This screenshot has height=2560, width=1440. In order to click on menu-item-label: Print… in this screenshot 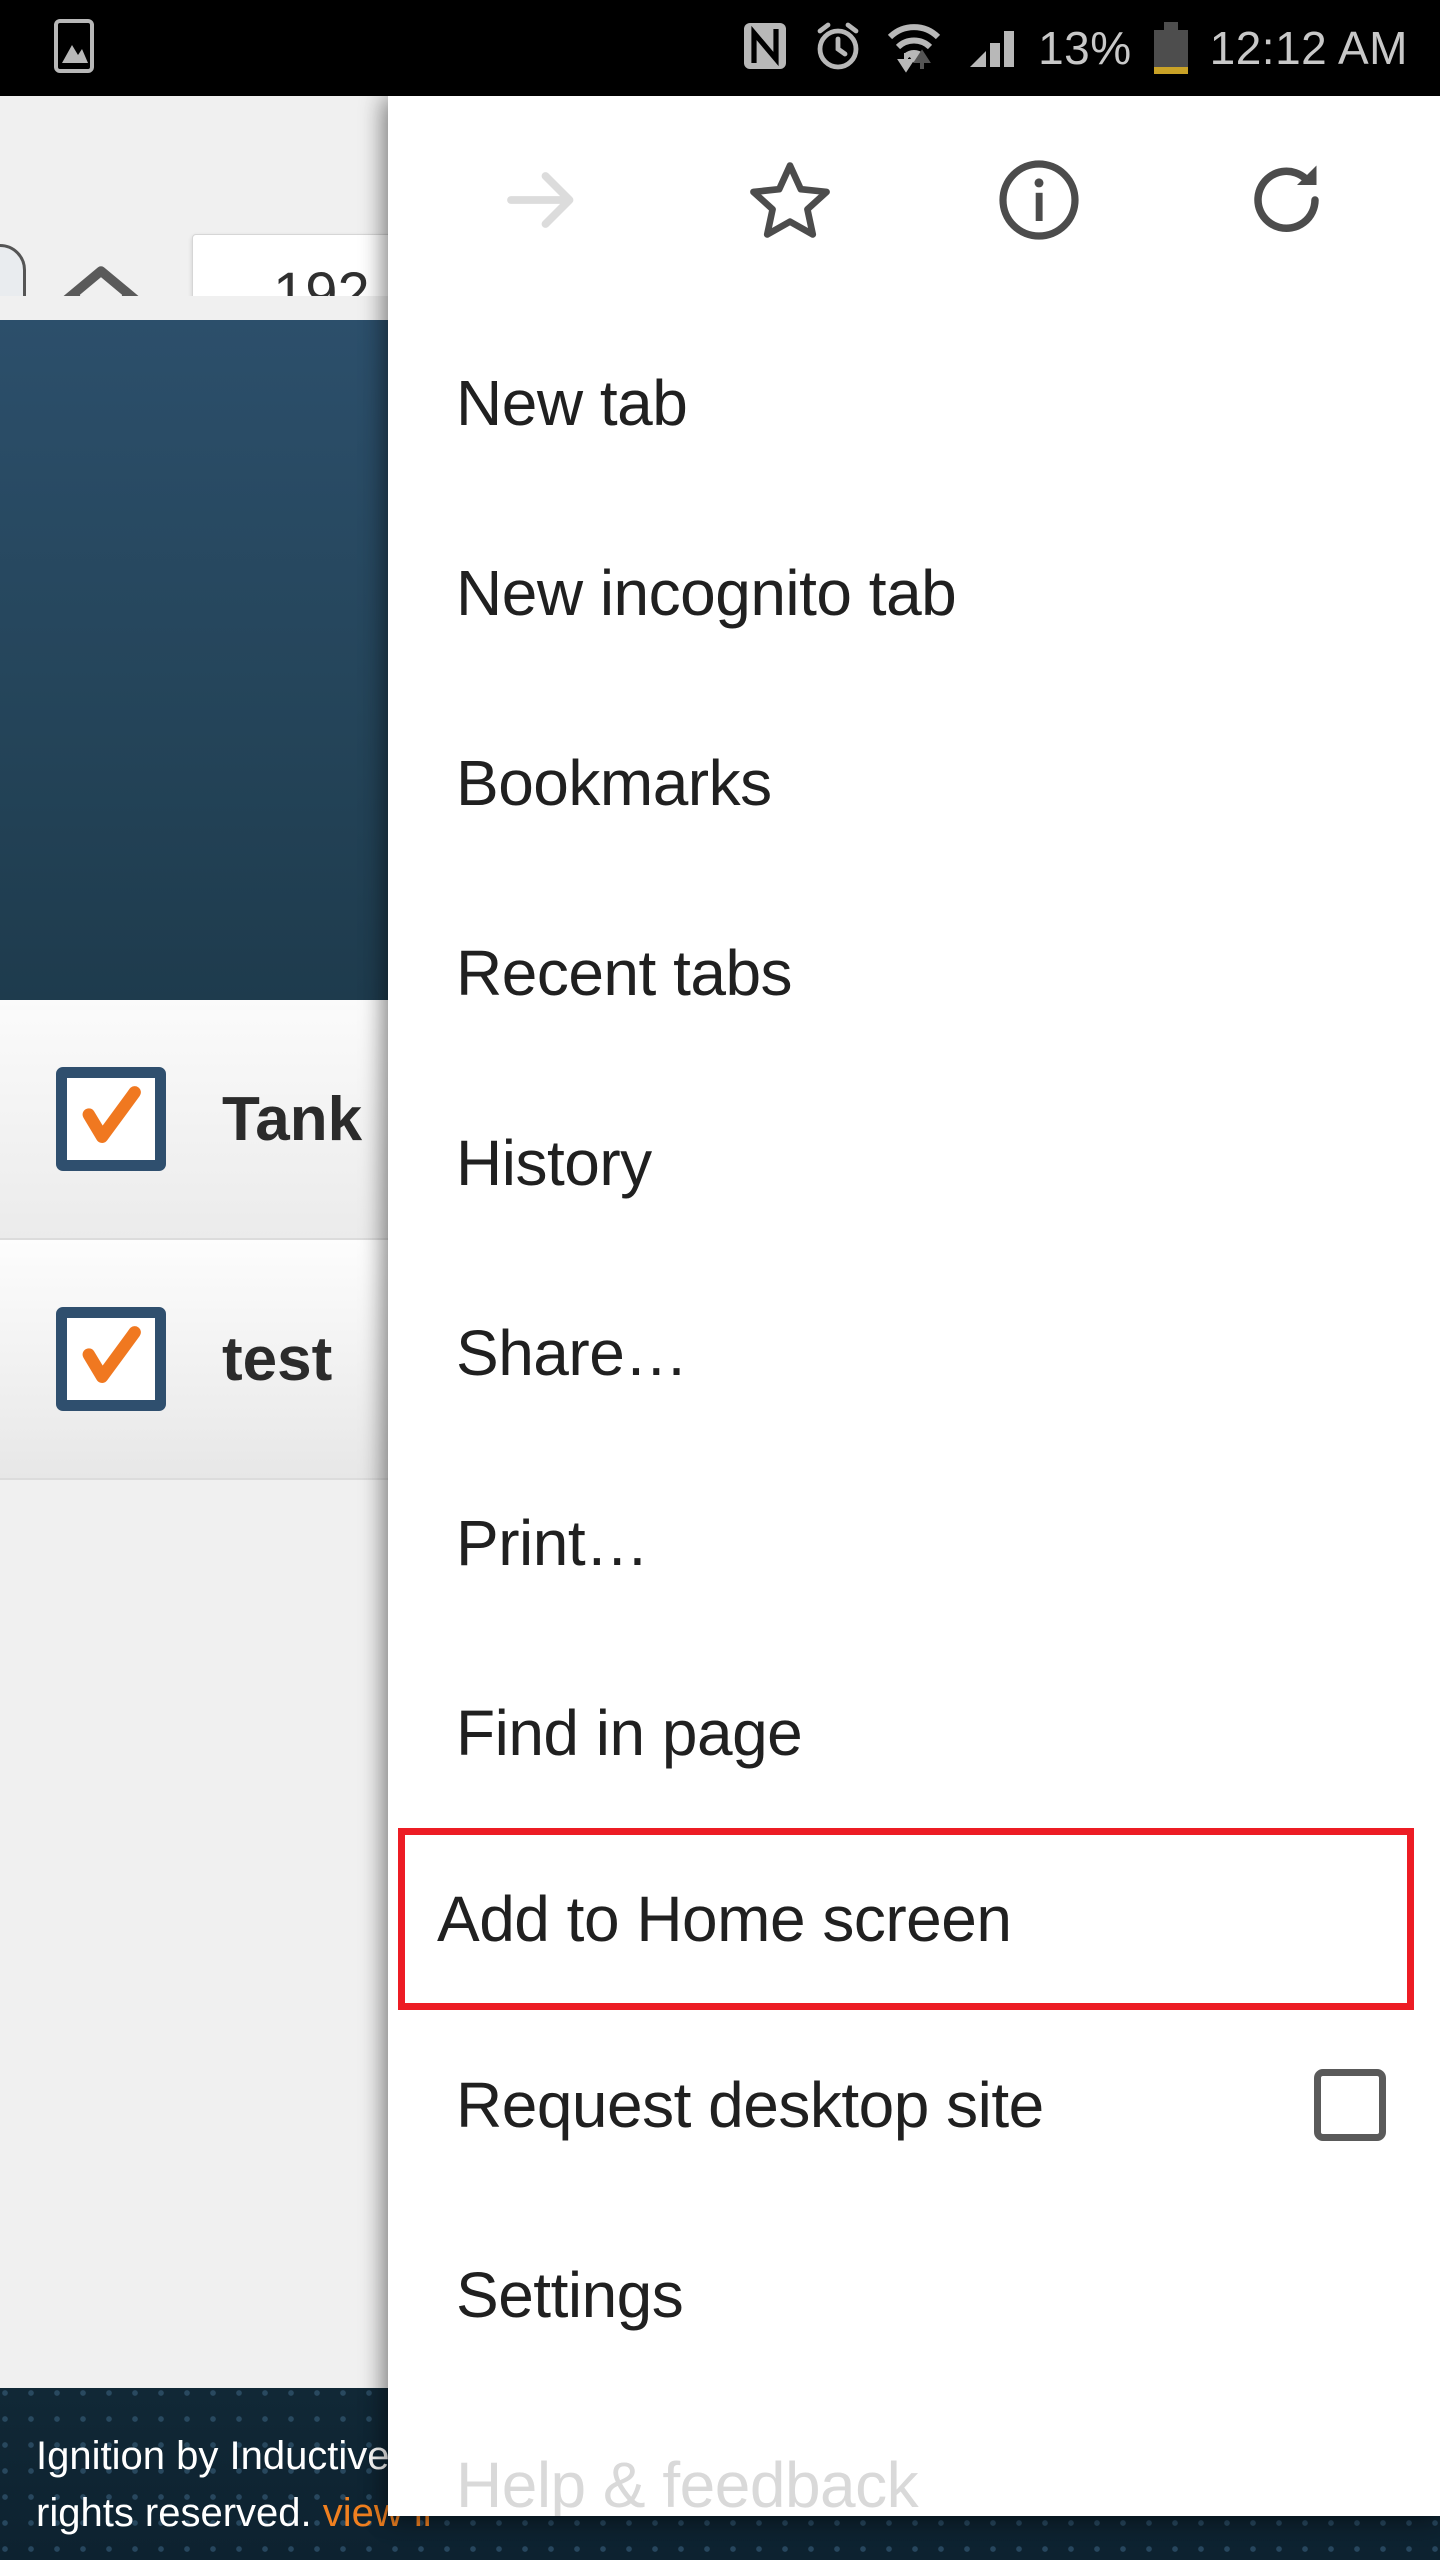, I will do `click(552, 1543)`.